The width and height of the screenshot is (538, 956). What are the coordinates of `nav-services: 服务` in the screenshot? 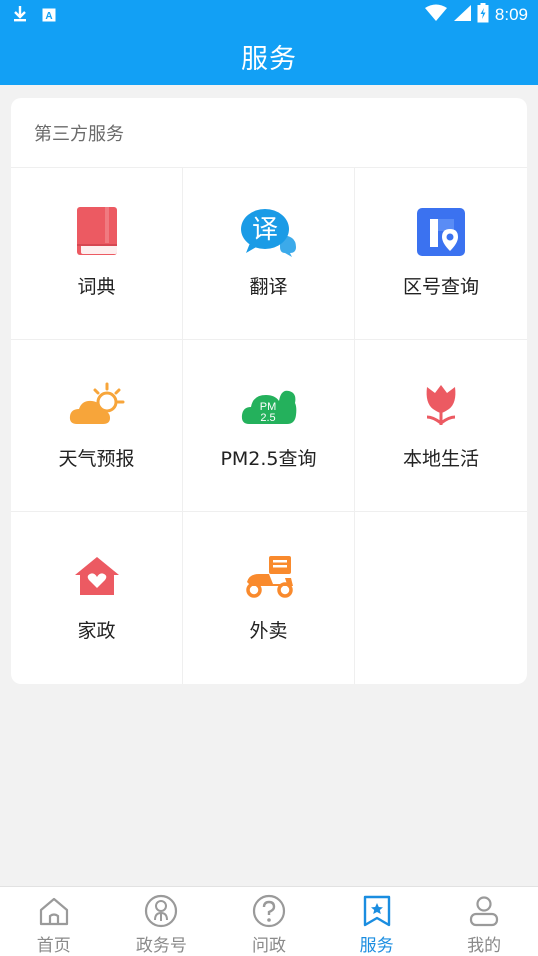 It's located at (377, 921).